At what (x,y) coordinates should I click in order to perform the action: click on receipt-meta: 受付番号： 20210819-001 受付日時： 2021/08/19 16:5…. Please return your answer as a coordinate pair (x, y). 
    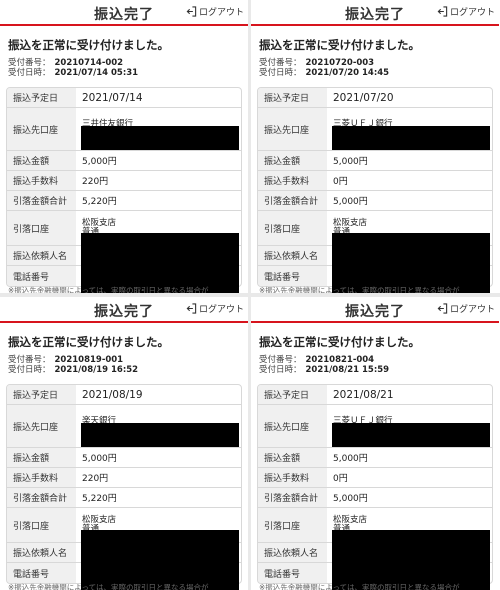
    Looking at the image, I should click on (128, 365).